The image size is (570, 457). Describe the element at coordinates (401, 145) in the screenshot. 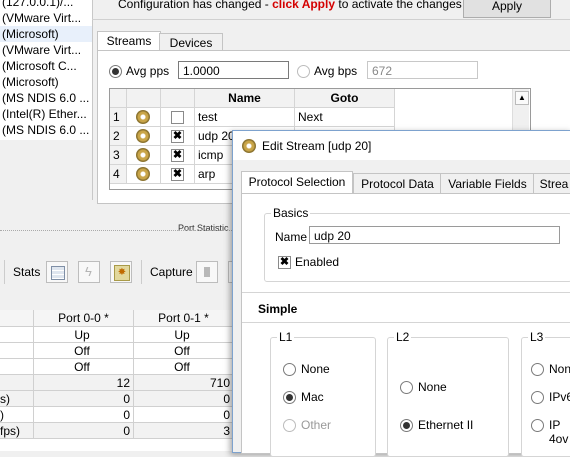

I see `dialog-titlebar: Edit Stream [udp 20]` at that location.